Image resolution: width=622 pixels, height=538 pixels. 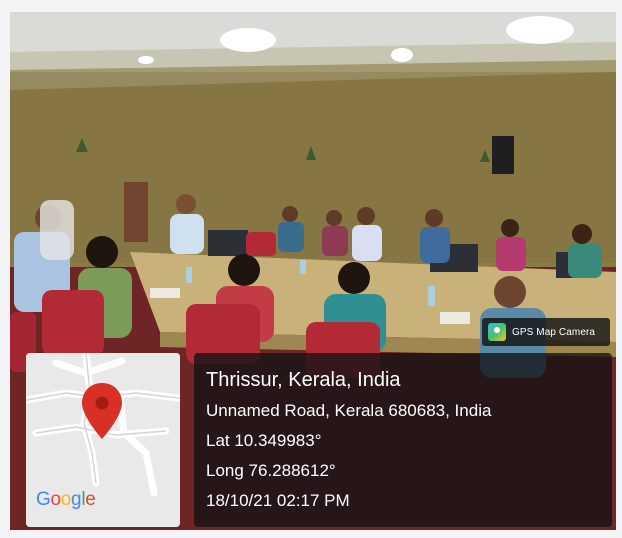 I want to click on monitor, so click(x=228, y=243).